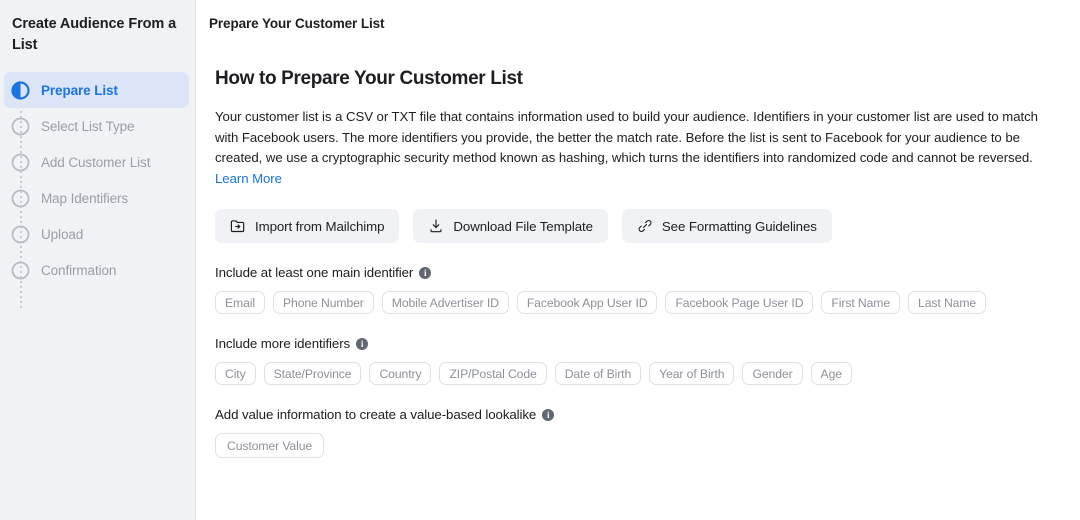 This screenshot has width=1080, height=520. I want to click on sidebar-item-label: Select List Type, so click(88, 126).